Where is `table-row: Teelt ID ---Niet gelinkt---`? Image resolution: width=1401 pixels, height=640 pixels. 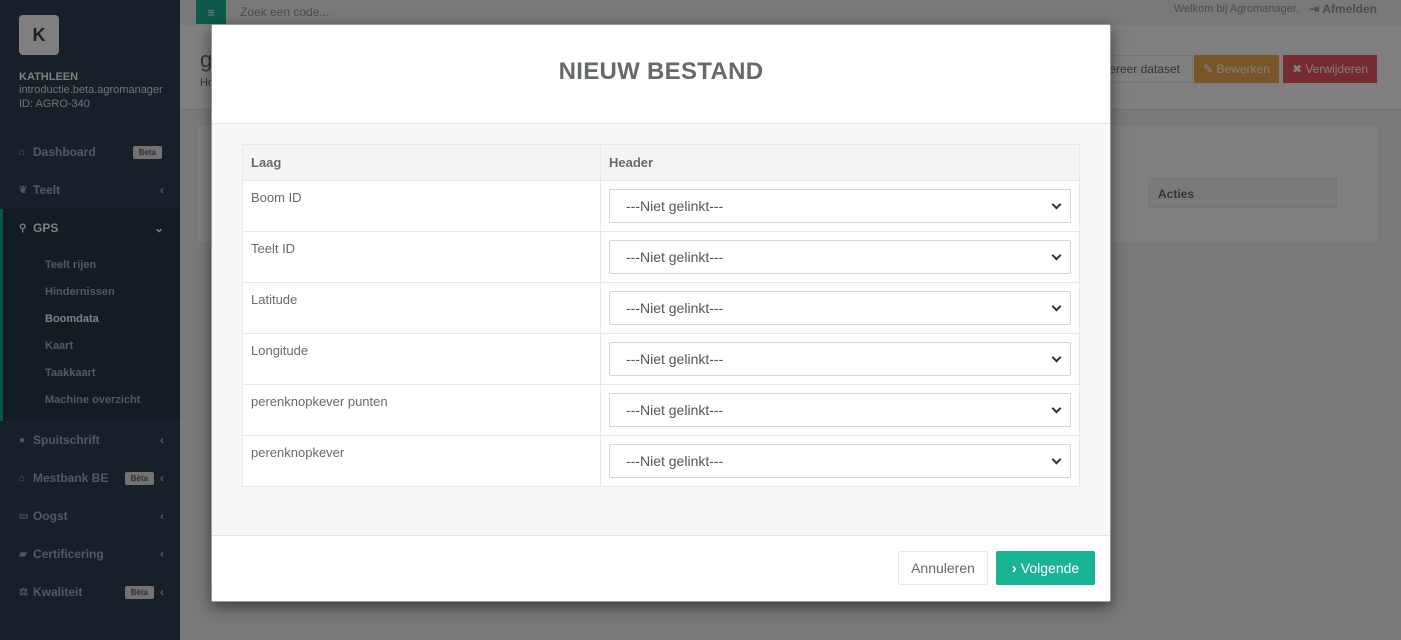 table-row: Teelt ID ---Niet gelinkt--- is located at coordinates (661, 257).